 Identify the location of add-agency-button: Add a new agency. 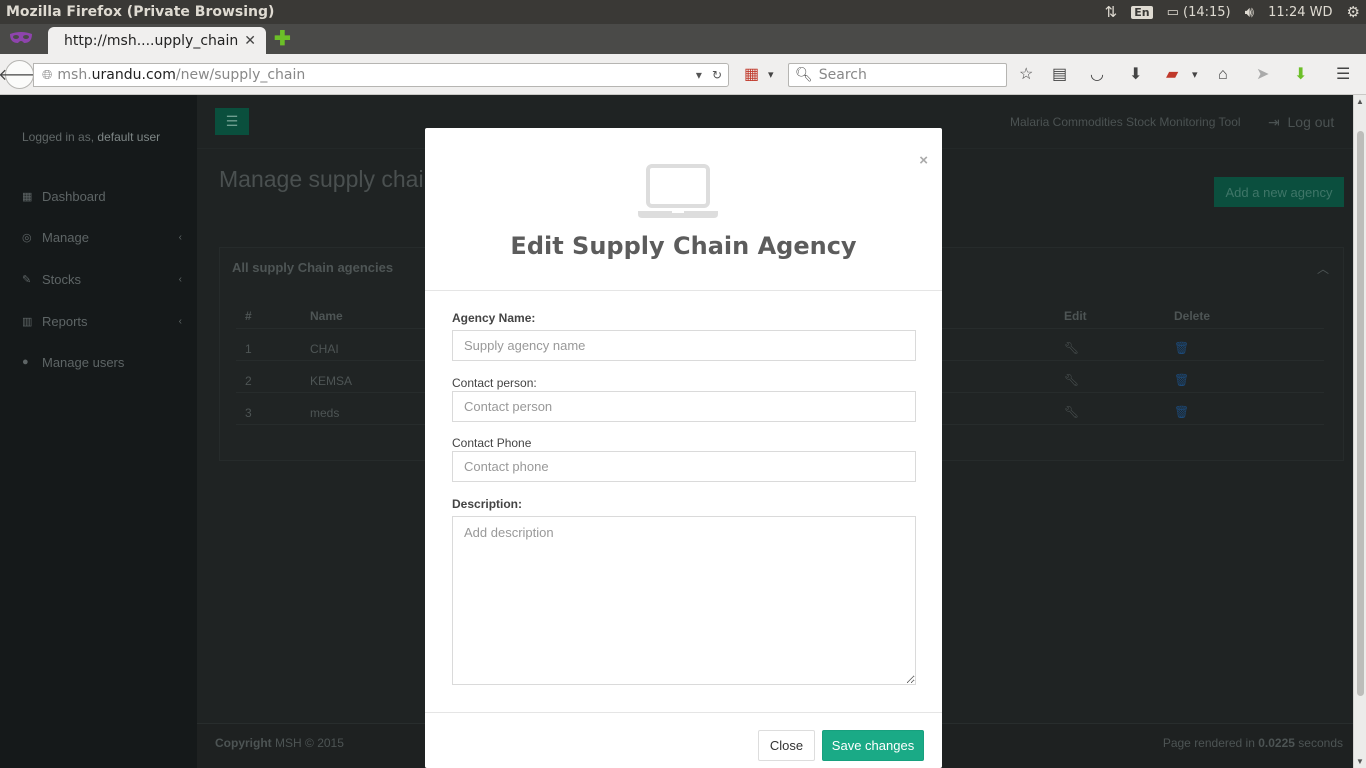
(1279, 192).